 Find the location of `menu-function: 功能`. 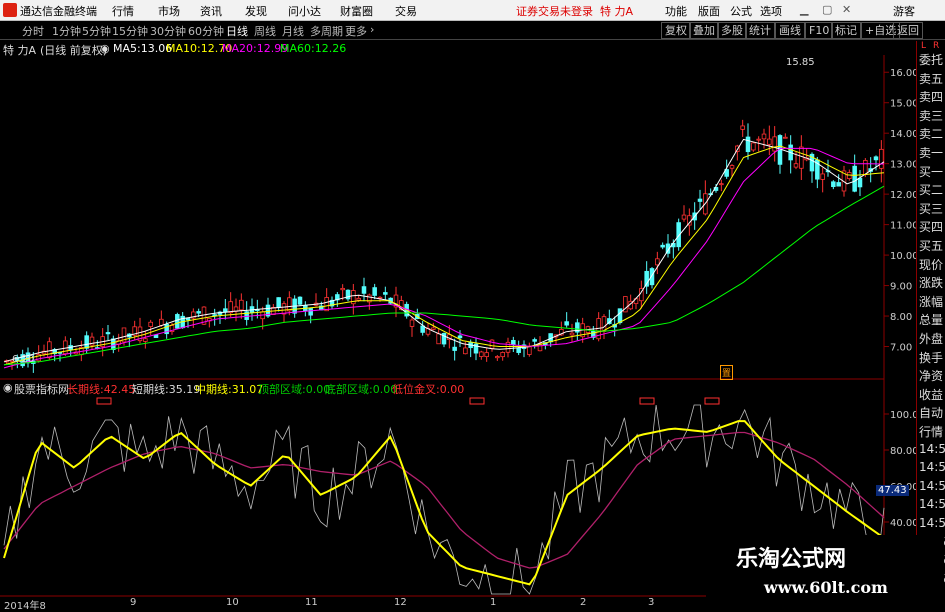

menu-function: 功能 is located at coordinates (676, 11).